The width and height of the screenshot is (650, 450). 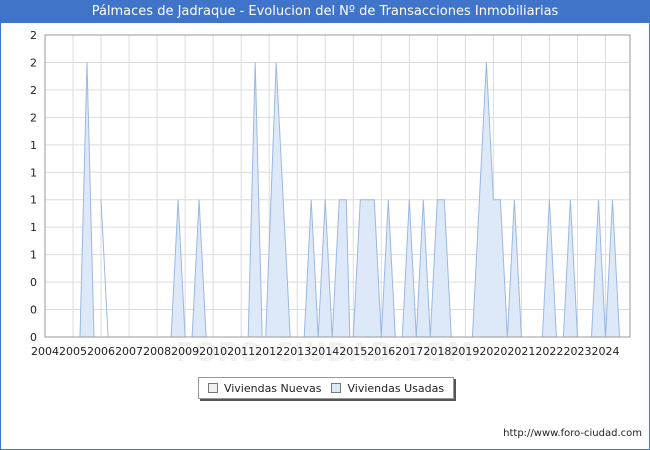 I want to click on x-tick-label: 2021, so click(x=521, y=351).